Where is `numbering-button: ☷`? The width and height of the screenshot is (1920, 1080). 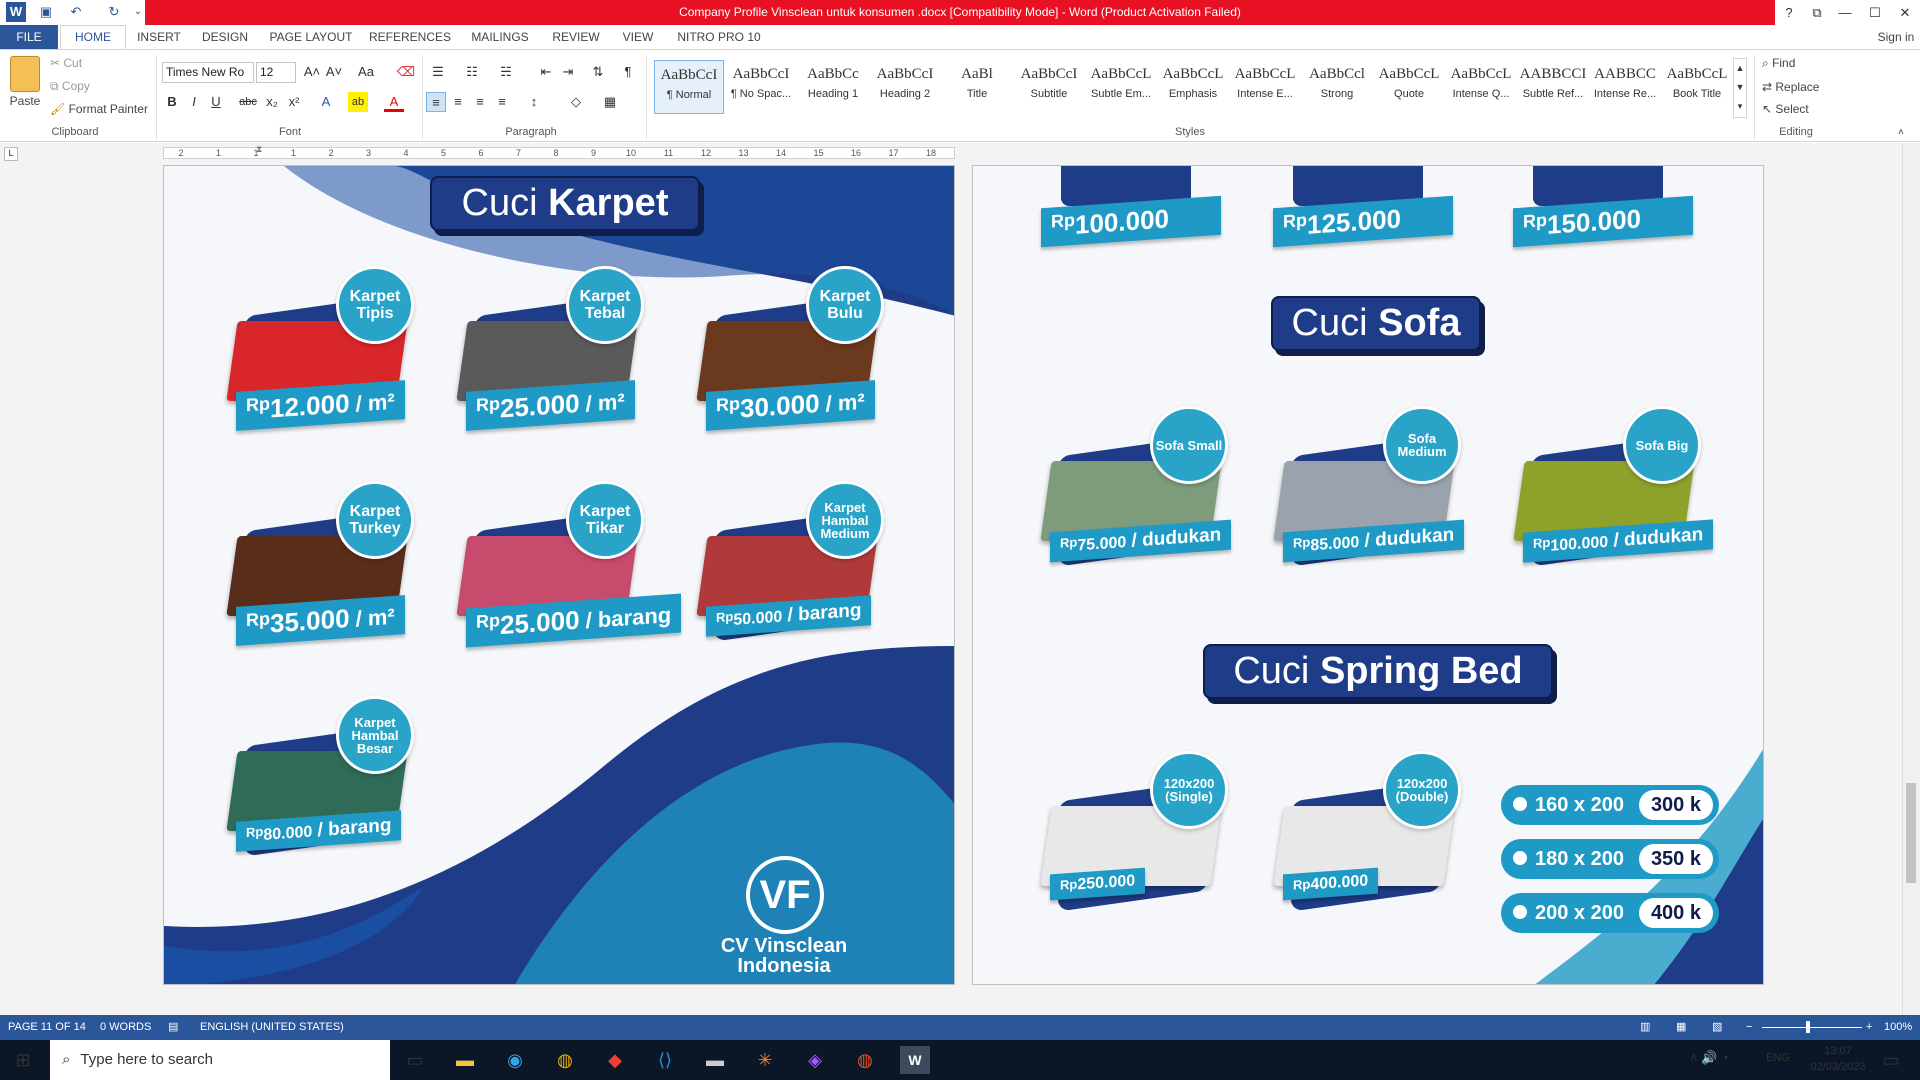 numbering-button: ☷ is located at coordinates (472, 72).